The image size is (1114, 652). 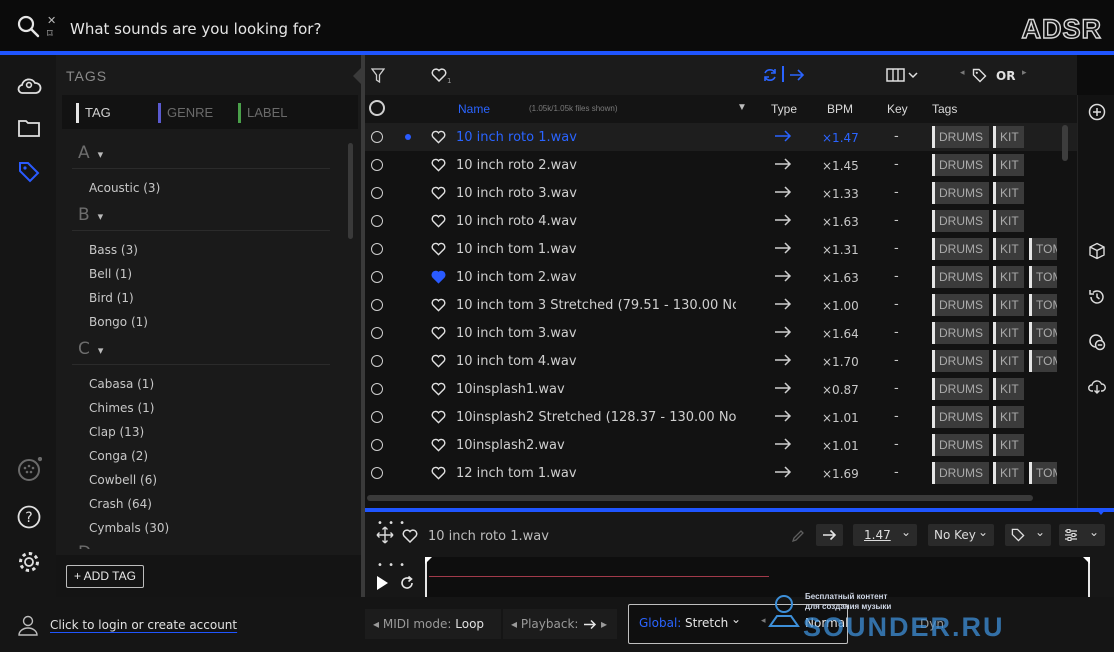 What do you see at coordinates (29, 128) in the screenshot?
I see `folder-icon` at bounding box center [29, 128].